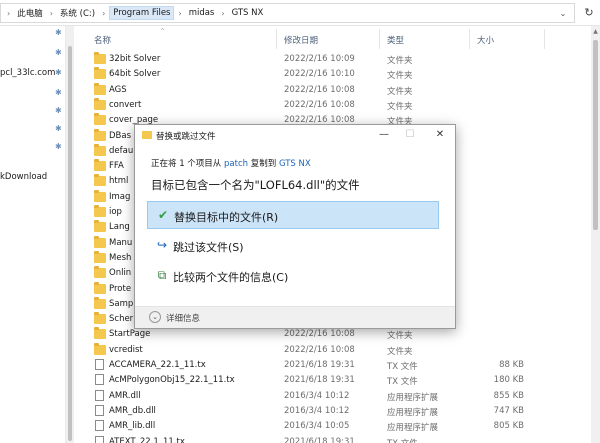 The height and width of the screenshot is (443, 600). What do you see at coordinates (511, 365) in the screenshot?
I see `file-size: 88 KB` at bounding box center [511, 365].